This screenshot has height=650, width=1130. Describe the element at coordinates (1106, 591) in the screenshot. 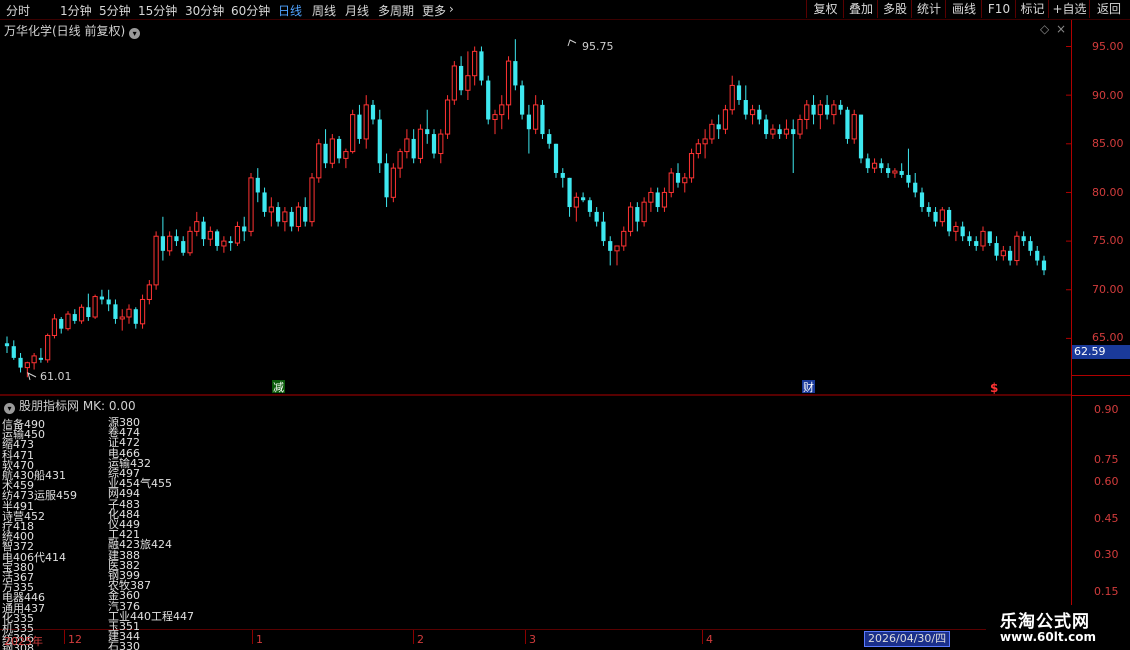

I see `indicator-label: 0.15` at that location.